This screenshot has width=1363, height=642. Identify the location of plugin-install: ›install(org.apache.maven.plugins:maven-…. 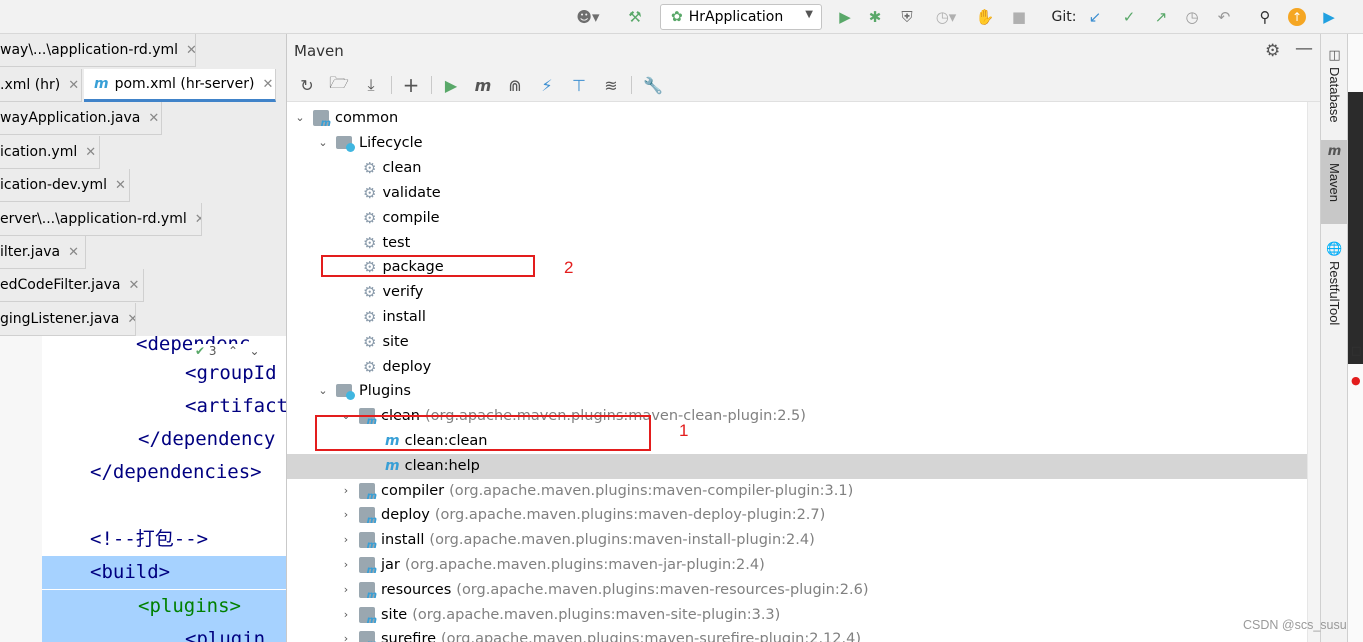
(577, 539).